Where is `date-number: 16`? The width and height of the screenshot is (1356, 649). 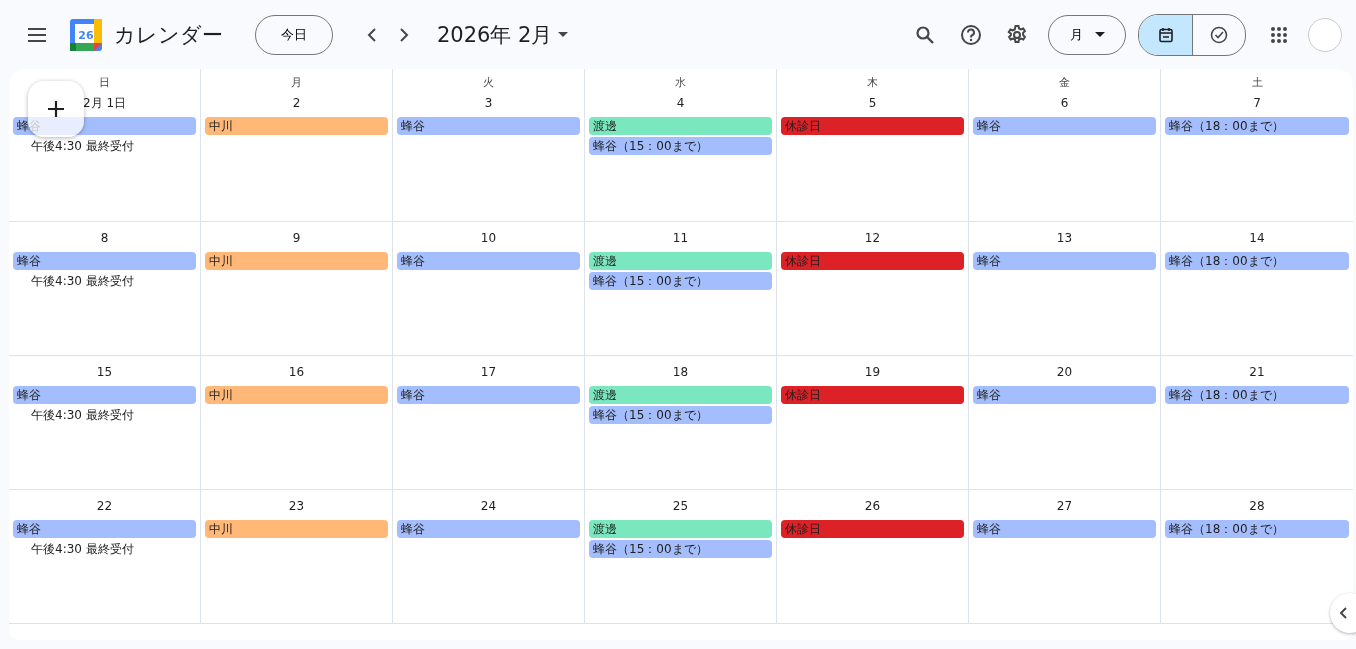 date-number: 16 is located at coordinates (296, 372).